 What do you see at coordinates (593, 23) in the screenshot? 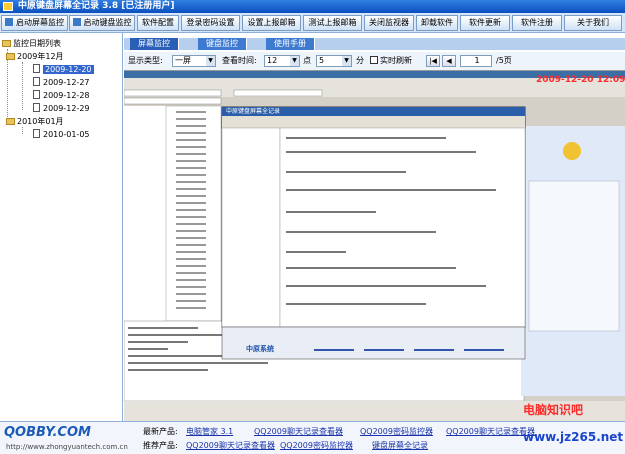
I see `about-button: 关于我们` at bounding box center [593, 23].